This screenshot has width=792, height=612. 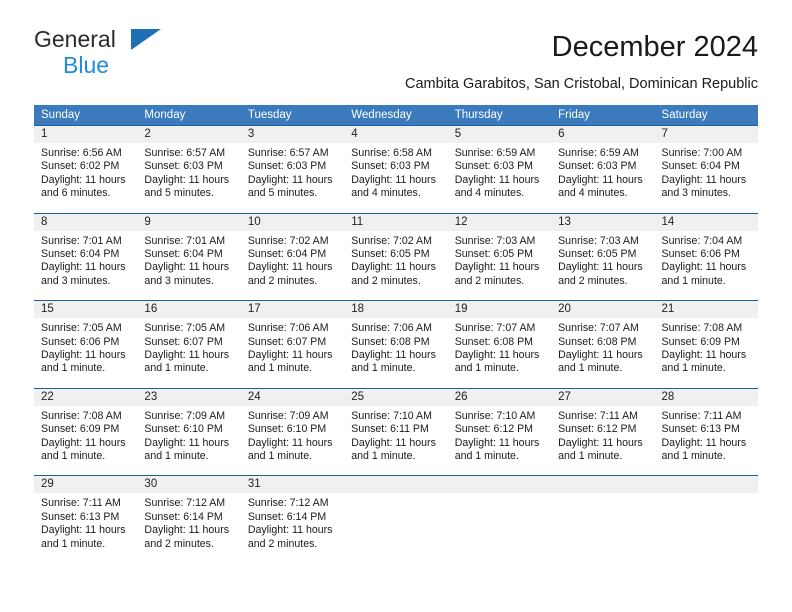 I want to click on sunrise-text: Sunrise: 7:12 AM, so click(x=185, y=503).